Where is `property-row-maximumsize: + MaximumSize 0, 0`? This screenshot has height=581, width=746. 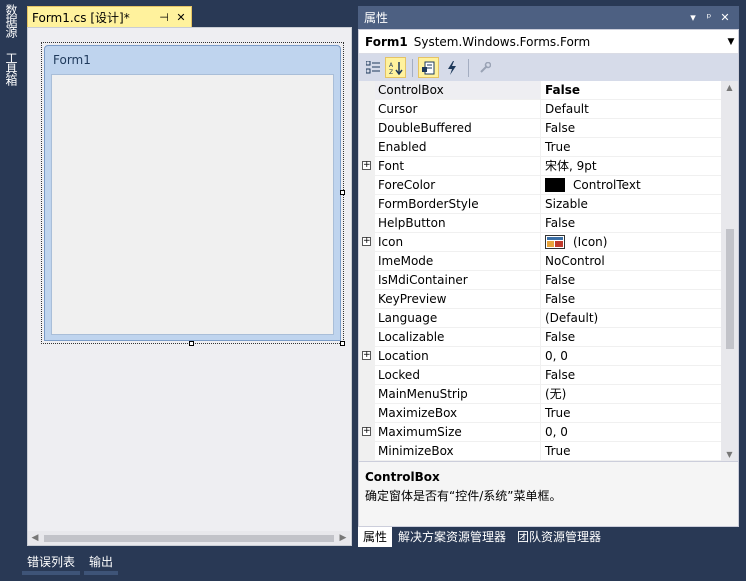
property-row-maximumsize: + MaximumSize 0, 0 is located at coordinates (540, 432).